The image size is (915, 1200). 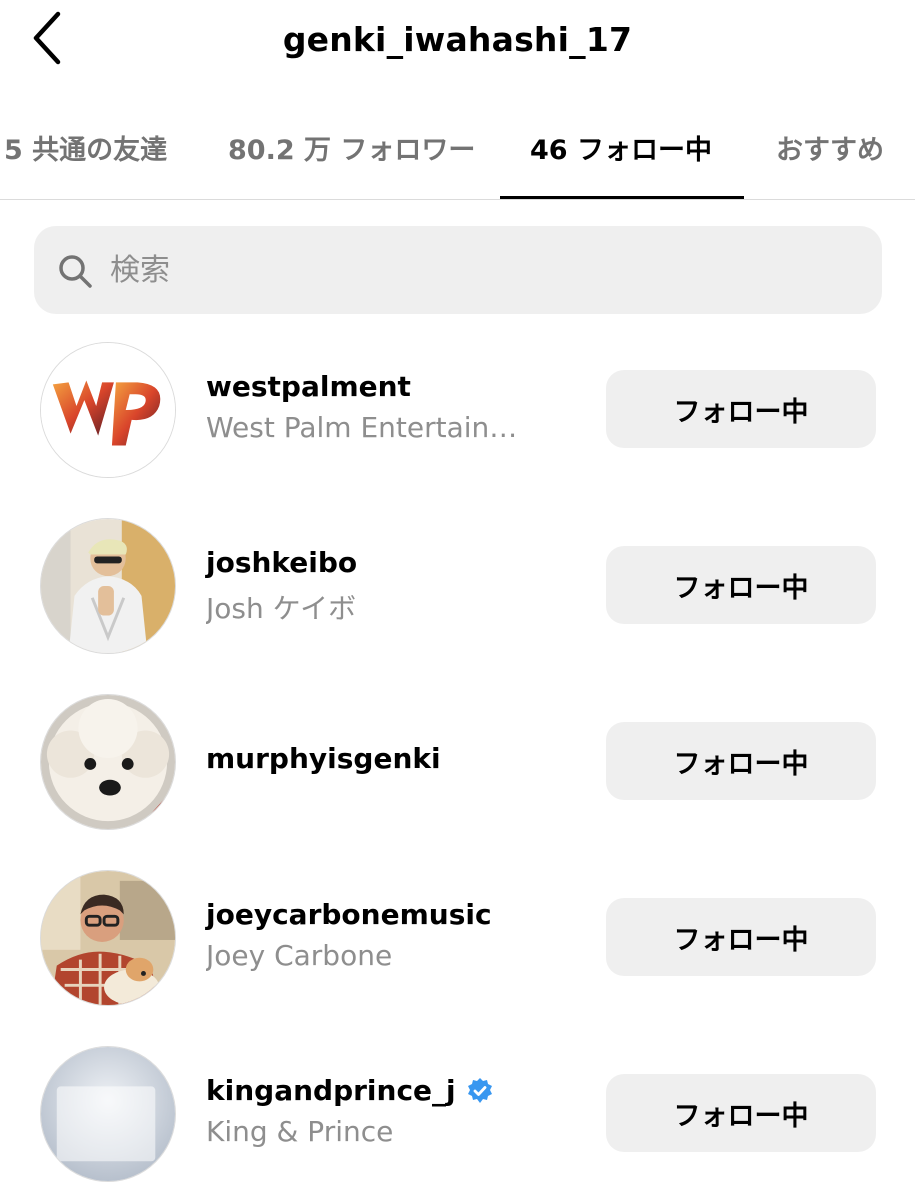 I want to click on page-title: genki_iwahashi_17, so click(x=457, y=39).